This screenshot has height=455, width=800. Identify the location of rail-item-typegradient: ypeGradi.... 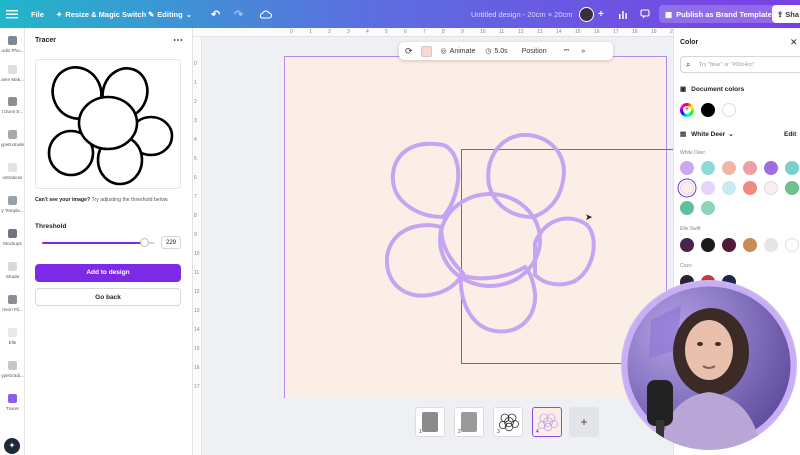
(12, 369).